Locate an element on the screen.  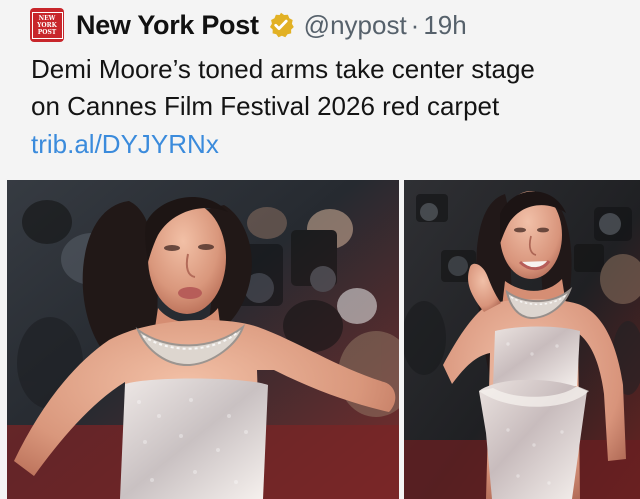
logo-word-york: YORK is located at coordinates (47, 25).